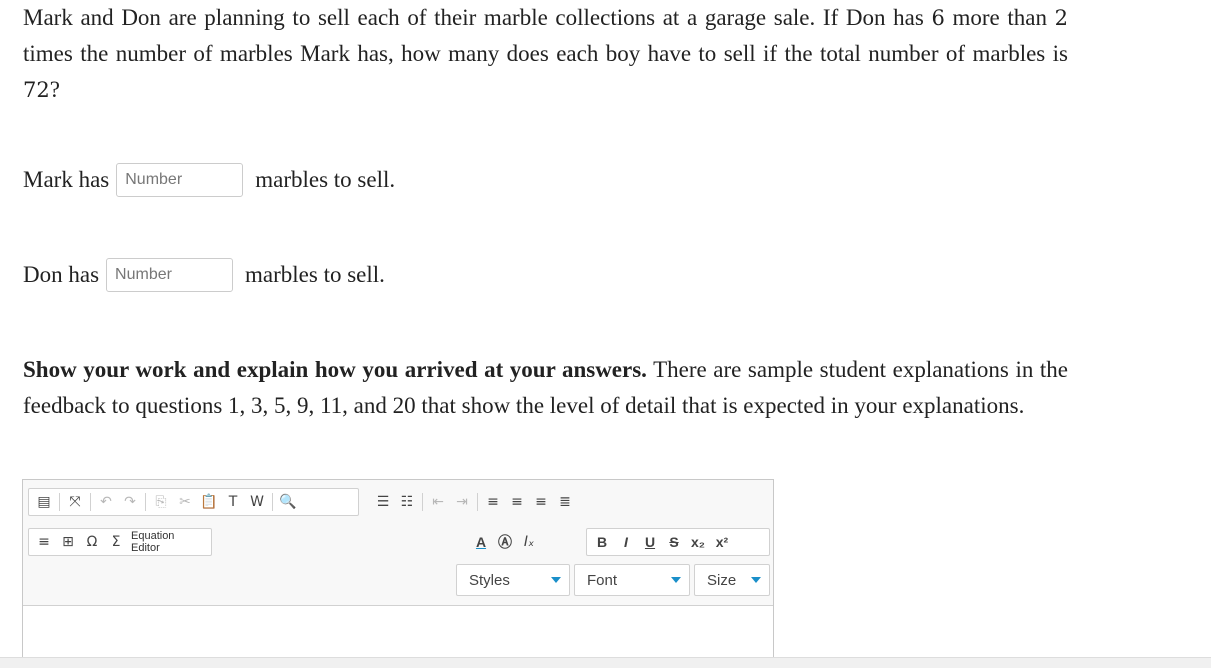 This screenshot has width=1211, height=668. What do you see at coordinates (92, 542) in the screenshot?
I see `special-char-icon: Ω` at bounding box center [92, 542].